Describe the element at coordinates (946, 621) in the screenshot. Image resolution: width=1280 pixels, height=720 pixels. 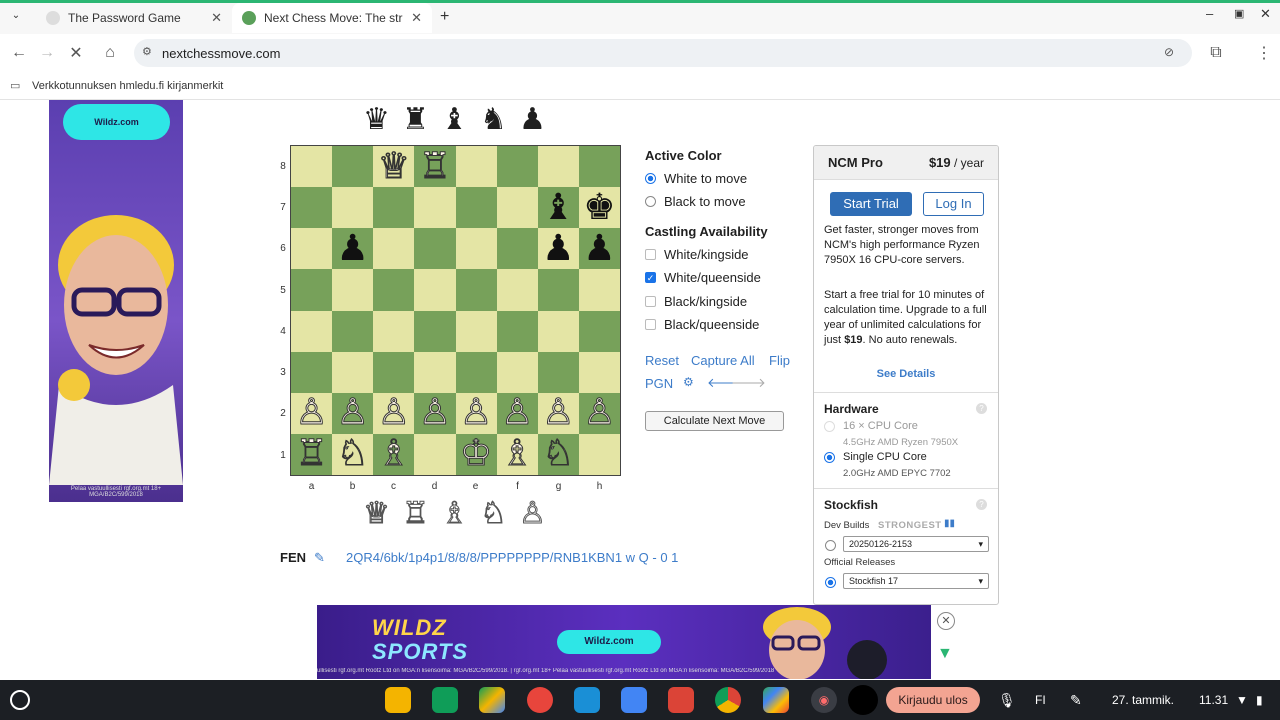
I see `ad-close-icon: ✕` at that location.